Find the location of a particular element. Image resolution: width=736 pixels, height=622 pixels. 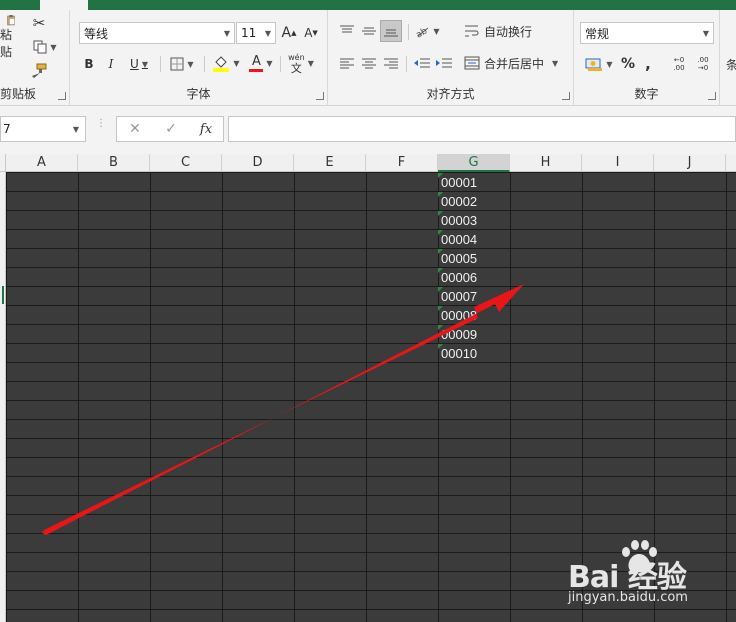

merge-center-label: 合并后居中 is located at coordinates (514, 63).